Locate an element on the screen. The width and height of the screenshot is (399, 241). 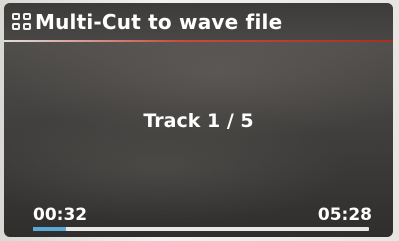
menu-grid-icon is located at coordinates (22, 22).